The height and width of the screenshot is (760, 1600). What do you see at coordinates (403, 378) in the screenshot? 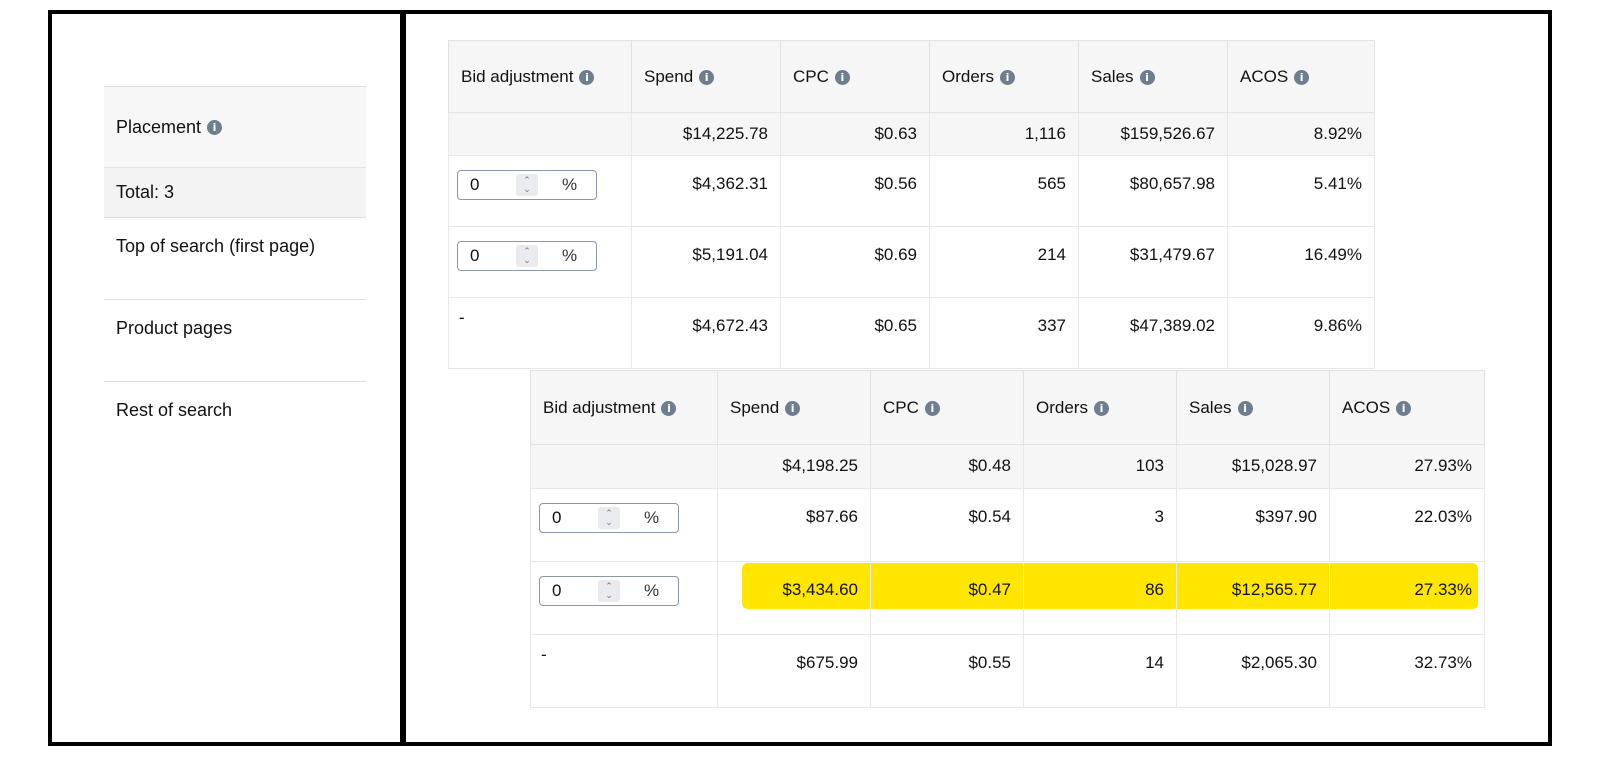
I see `panel-divider` at bounding box center [403, 378].